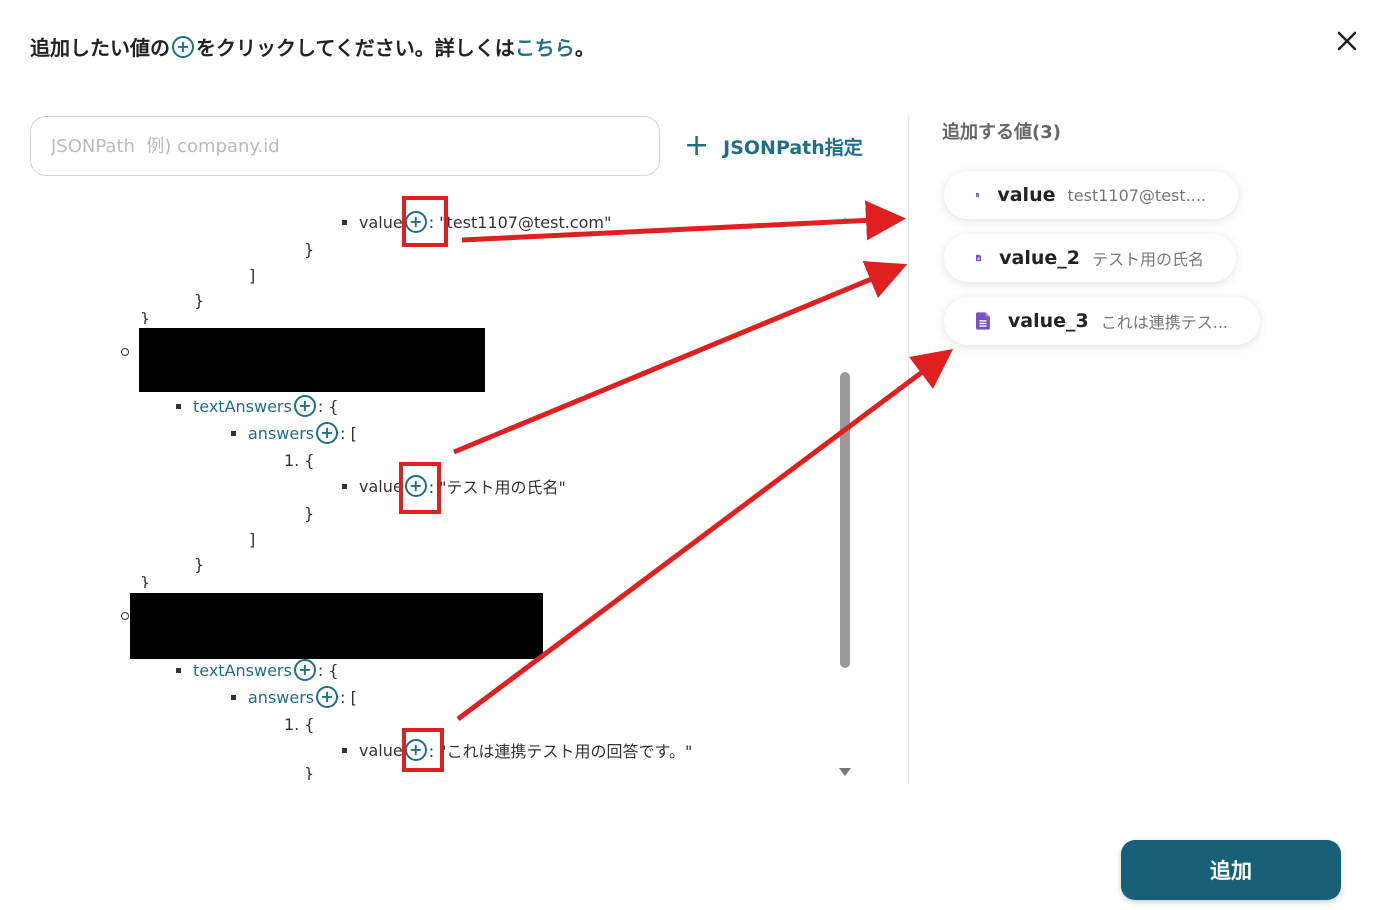 This screenshot has height=910, width=1394. Describe the element at coordinates (355, 48) in the screenshot. I see `instruction-part-2: をクリックしてください。詳しくは` at that location.